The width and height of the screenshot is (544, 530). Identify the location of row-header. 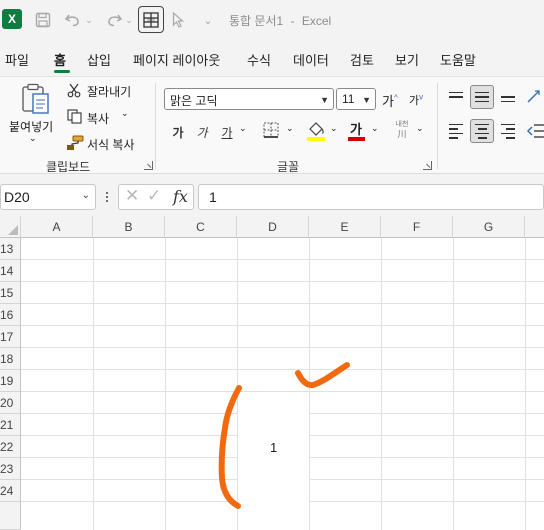
(10, 516).